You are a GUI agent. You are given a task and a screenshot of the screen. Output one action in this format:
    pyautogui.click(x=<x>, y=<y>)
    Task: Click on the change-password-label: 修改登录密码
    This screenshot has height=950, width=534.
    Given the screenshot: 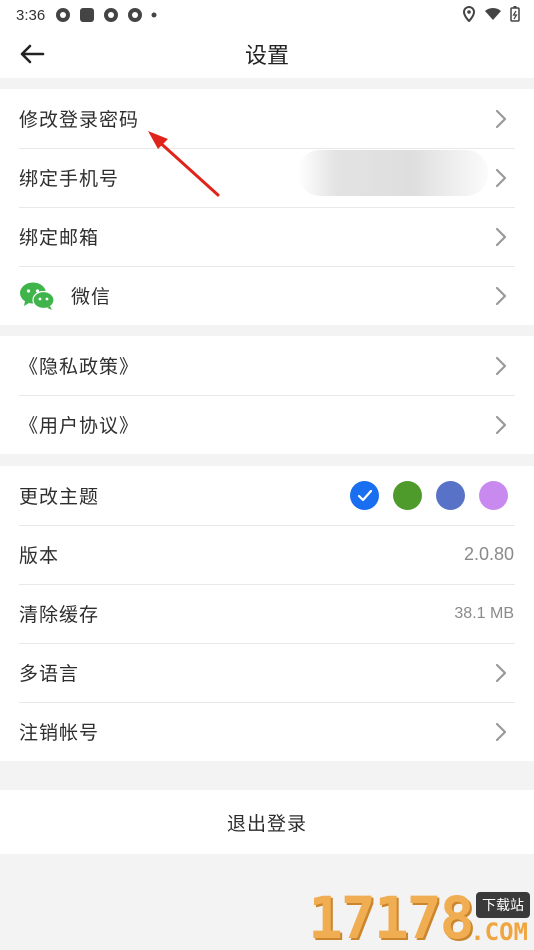 What is the action you would take?
    pyautogui.click(x=79, y=120)
    